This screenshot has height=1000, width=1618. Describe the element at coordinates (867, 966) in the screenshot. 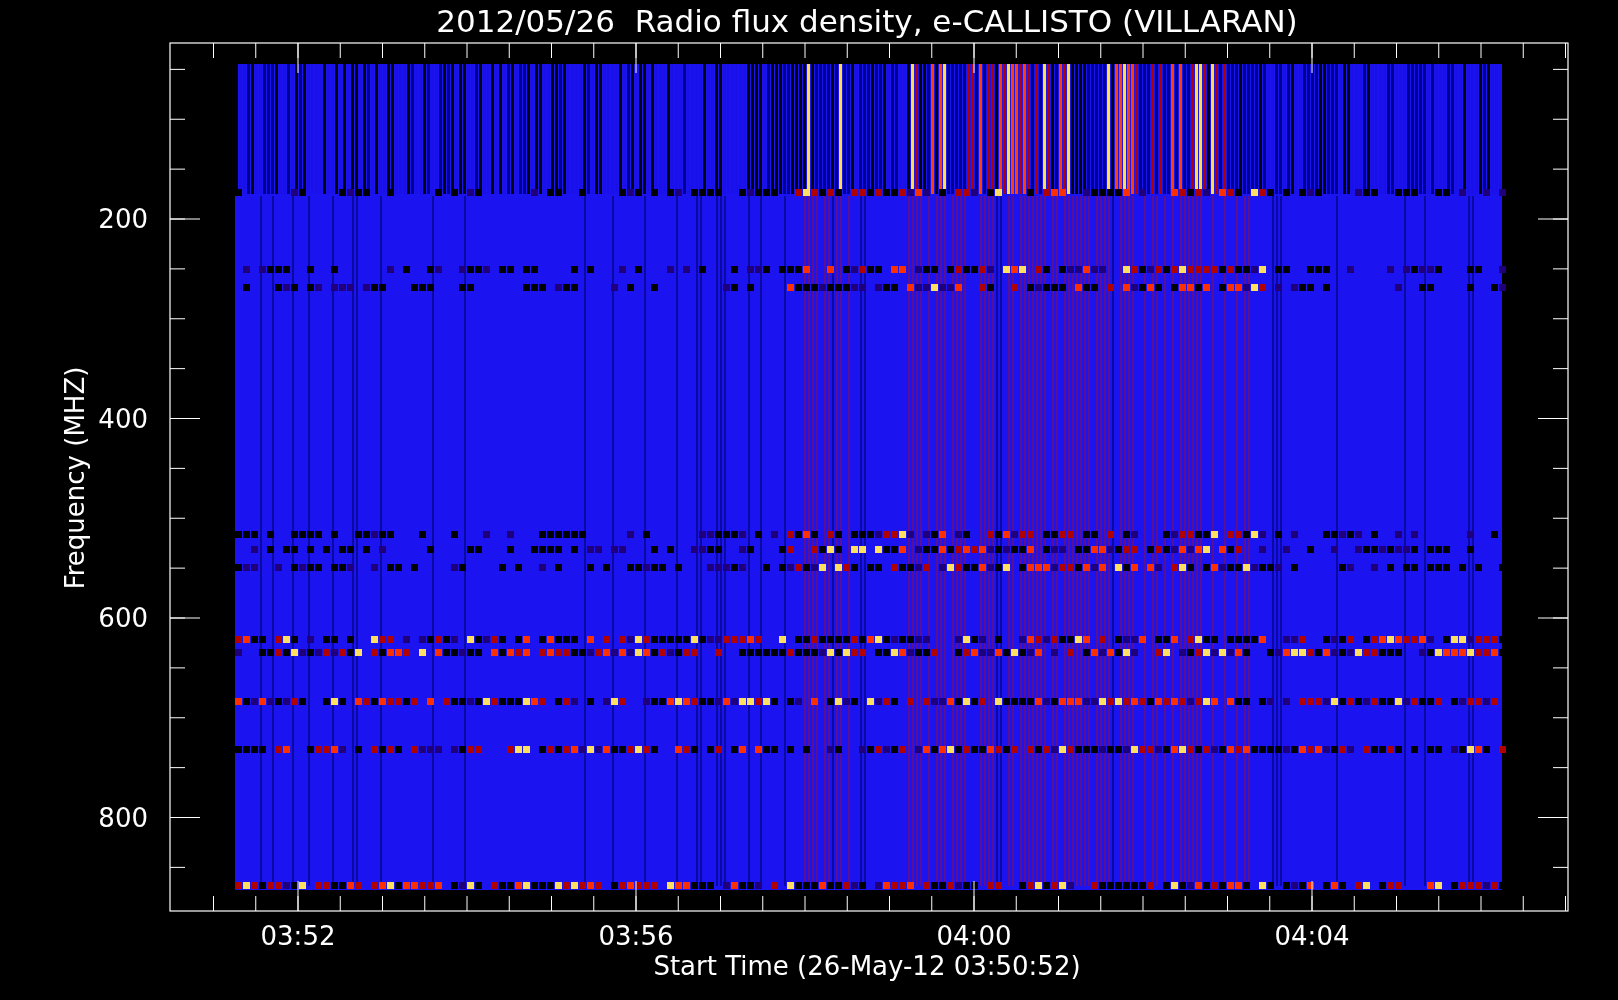

I see `x-axis-label: Start Time (26-May-12 03:50:52)` at that location.